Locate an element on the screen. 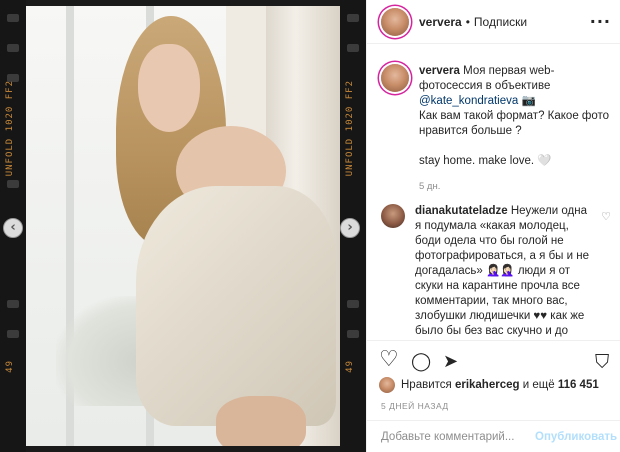 The width and height of the screenshot is (620, 452). film-number-left: 49 is located at coordinates (10, 366).